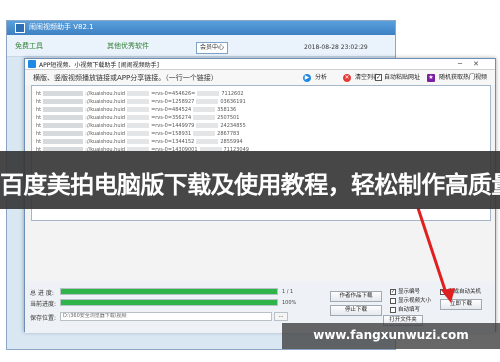 The image size is (500, 362). Describe the element at coordinates (139, 142) in the screenshot. I see `url-row: ht://kuaishou.huid =rvs-0=1344152 2855994` at that location.